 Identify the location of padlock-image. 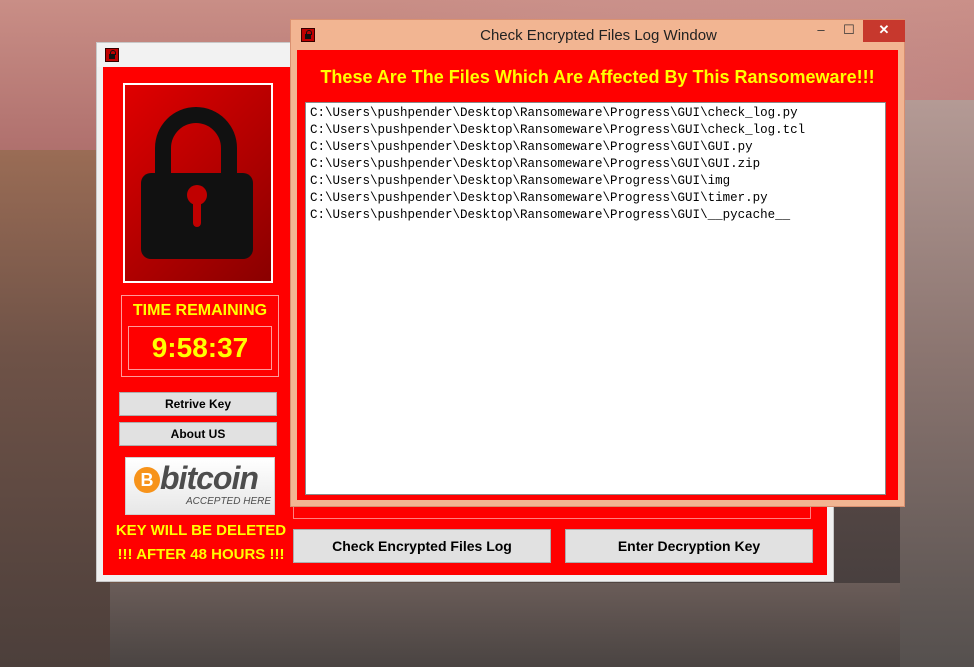
(198, 183).